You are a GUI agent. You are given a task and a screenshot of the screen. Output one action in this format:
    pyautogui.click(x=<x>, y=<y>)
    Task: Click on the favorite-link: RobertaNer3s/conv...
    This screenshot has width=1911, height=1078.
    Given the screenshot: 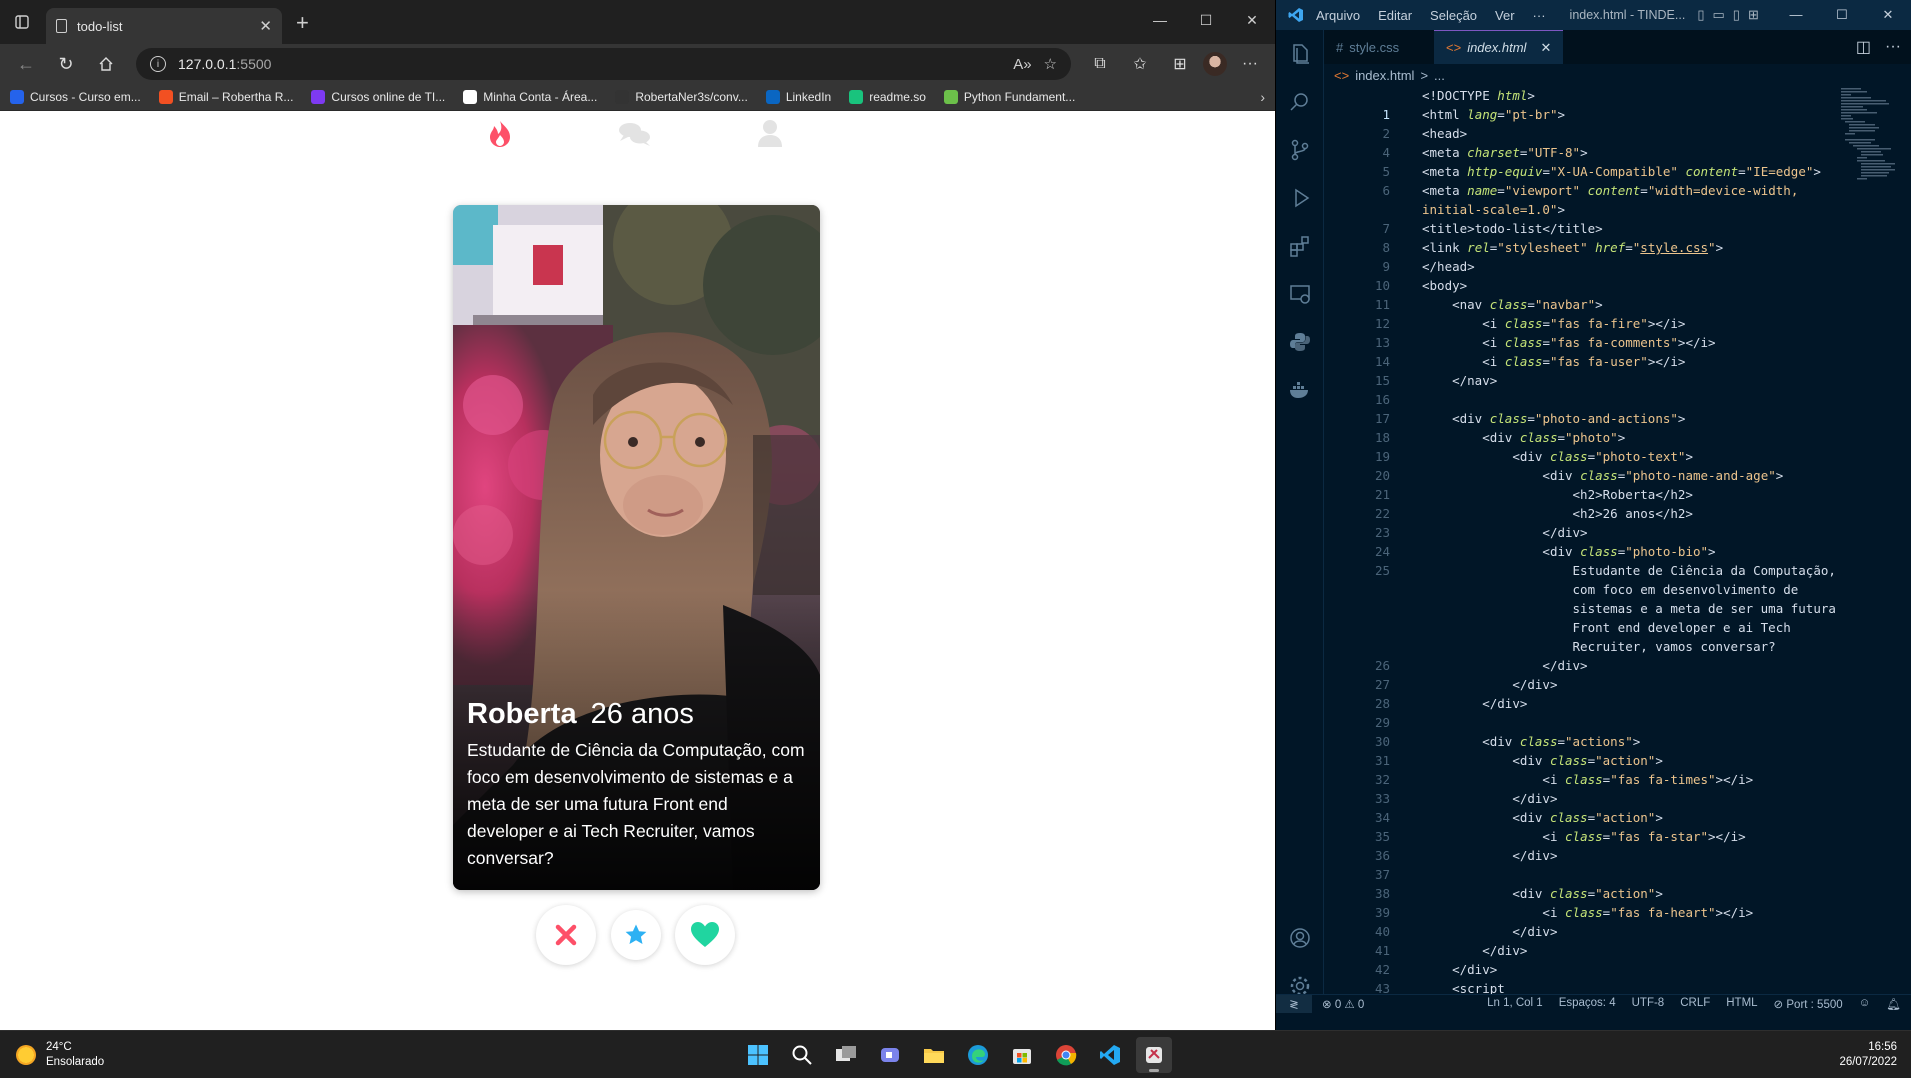 What is the action you would take?
    pyautogui.click(x=681, y=97)
    